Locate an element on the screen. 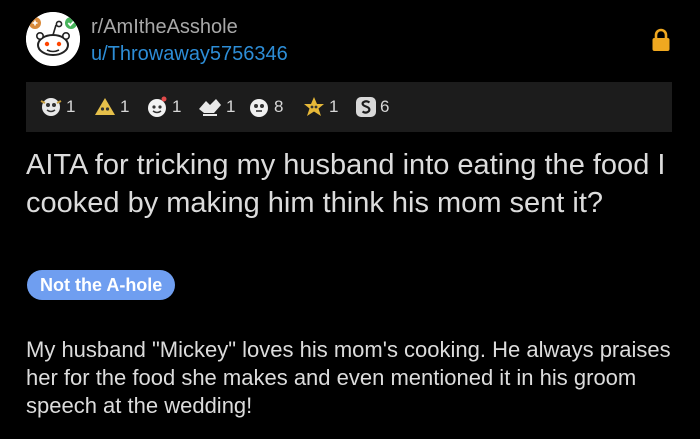 This screenshot has height=439, width=700. author-username: u/Throwaway5756346 is located at coordinates (189, 54).